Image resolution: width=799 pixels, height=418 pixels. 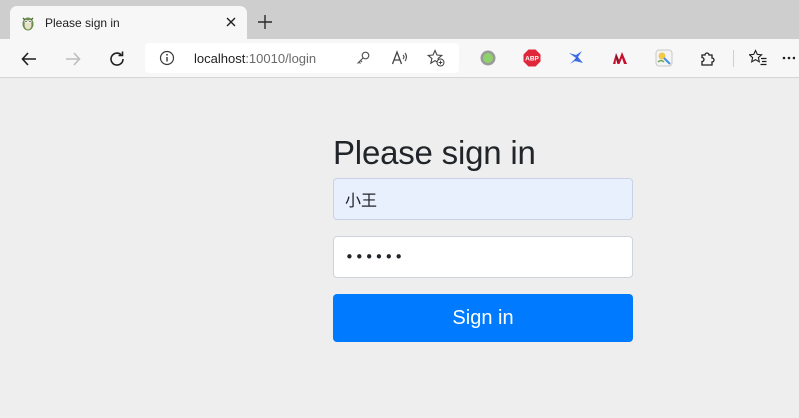 I want to click on username-input, so click(x=483, y=199).